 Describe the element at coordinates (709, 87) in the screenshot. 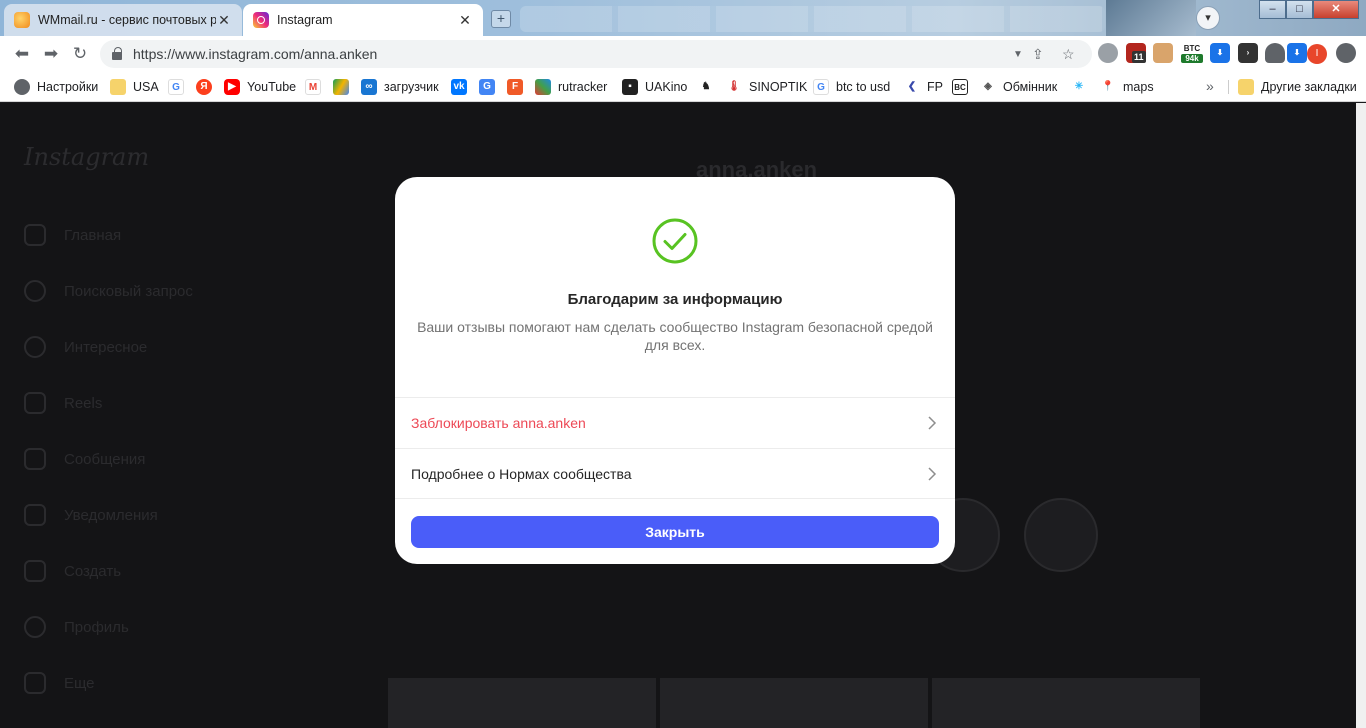

I see `bookmark-chess: ♞` at that location.